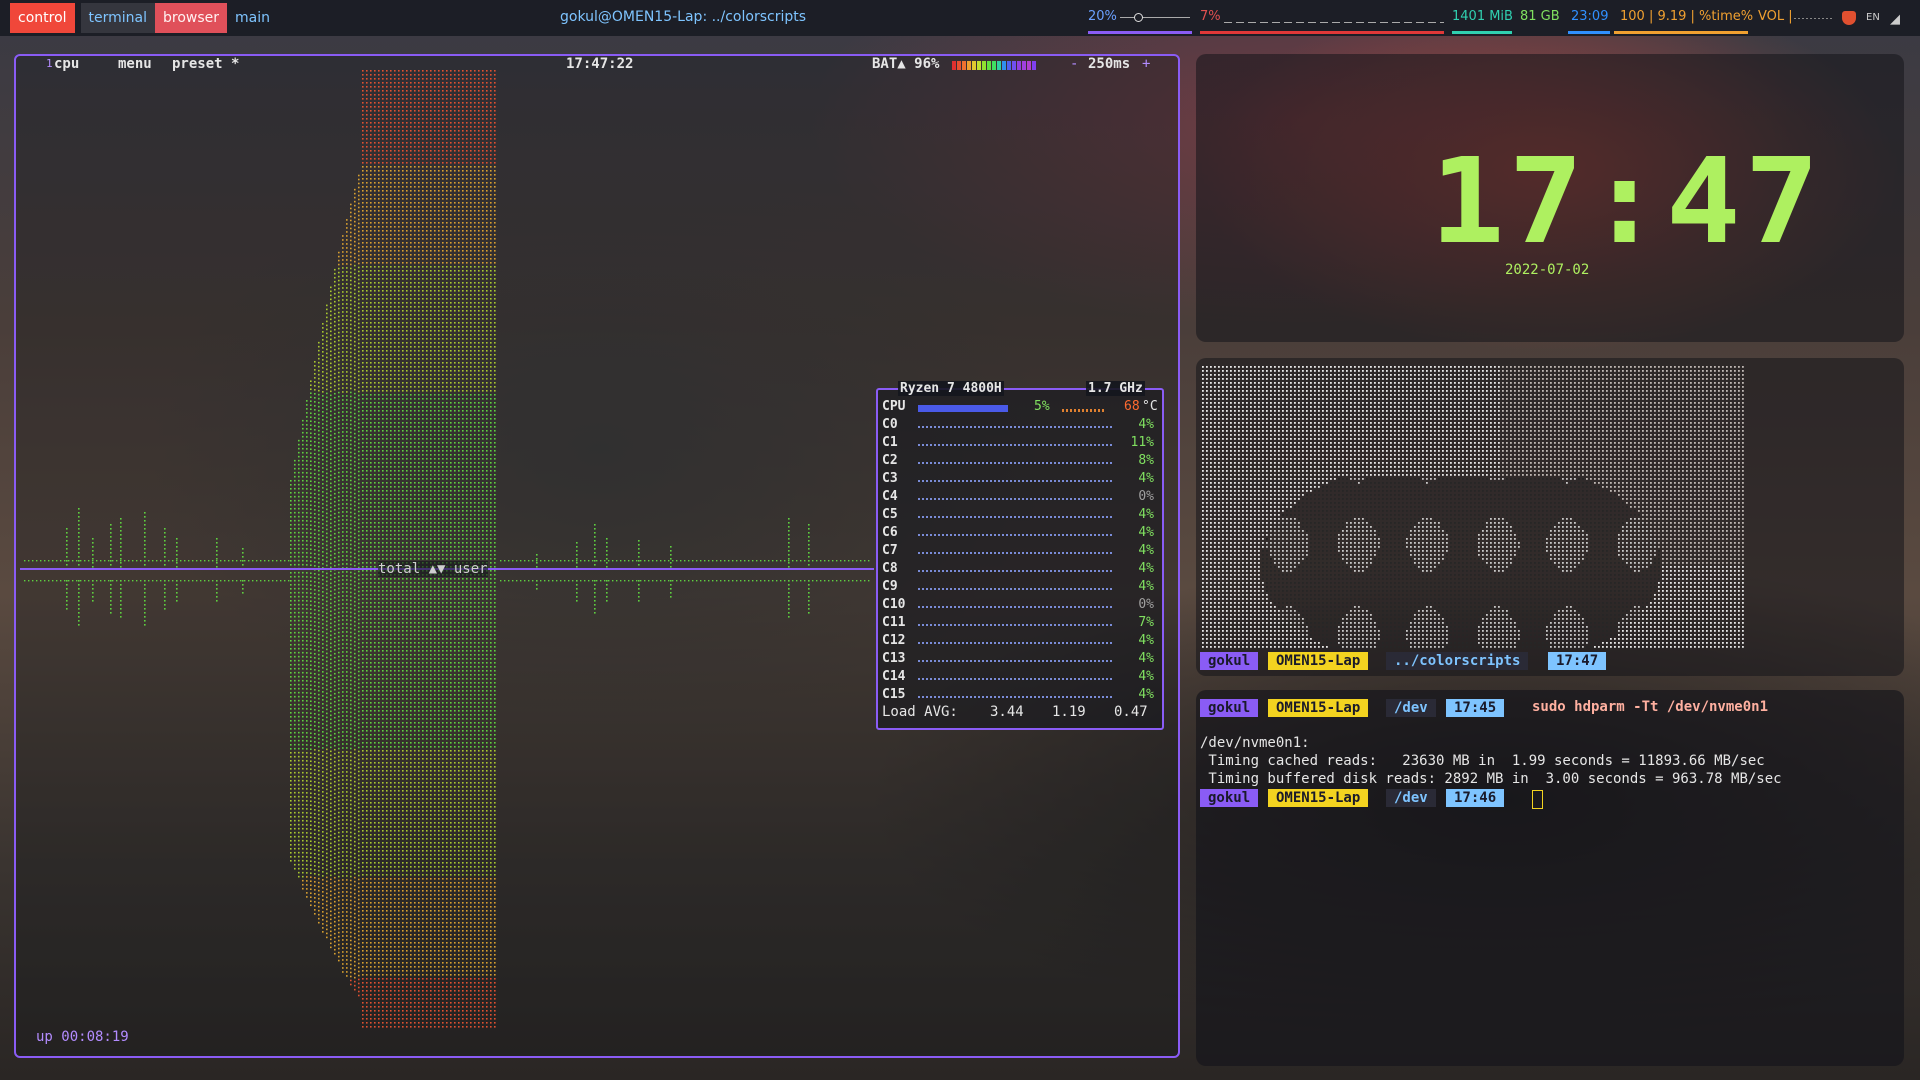 This screenshot has width=1920, height=1080. I want to click on time-underline, so click(1589, 32).